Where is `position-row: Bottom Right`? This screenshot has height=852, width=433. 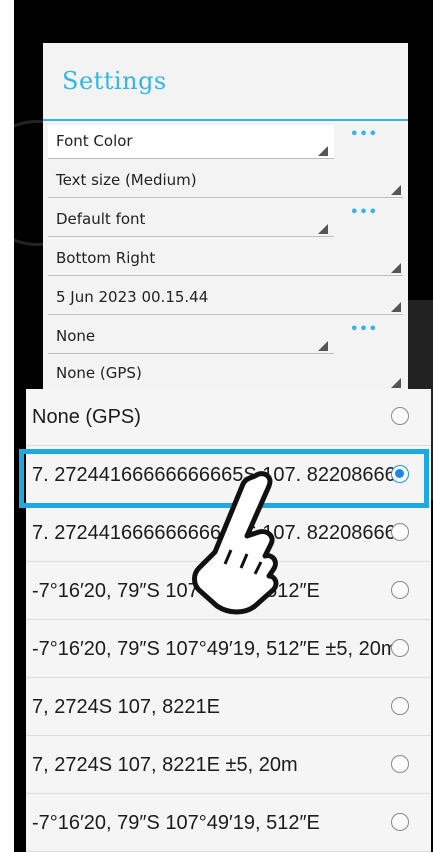 position-row: Bottom Right is located at coordinates (228, 261).